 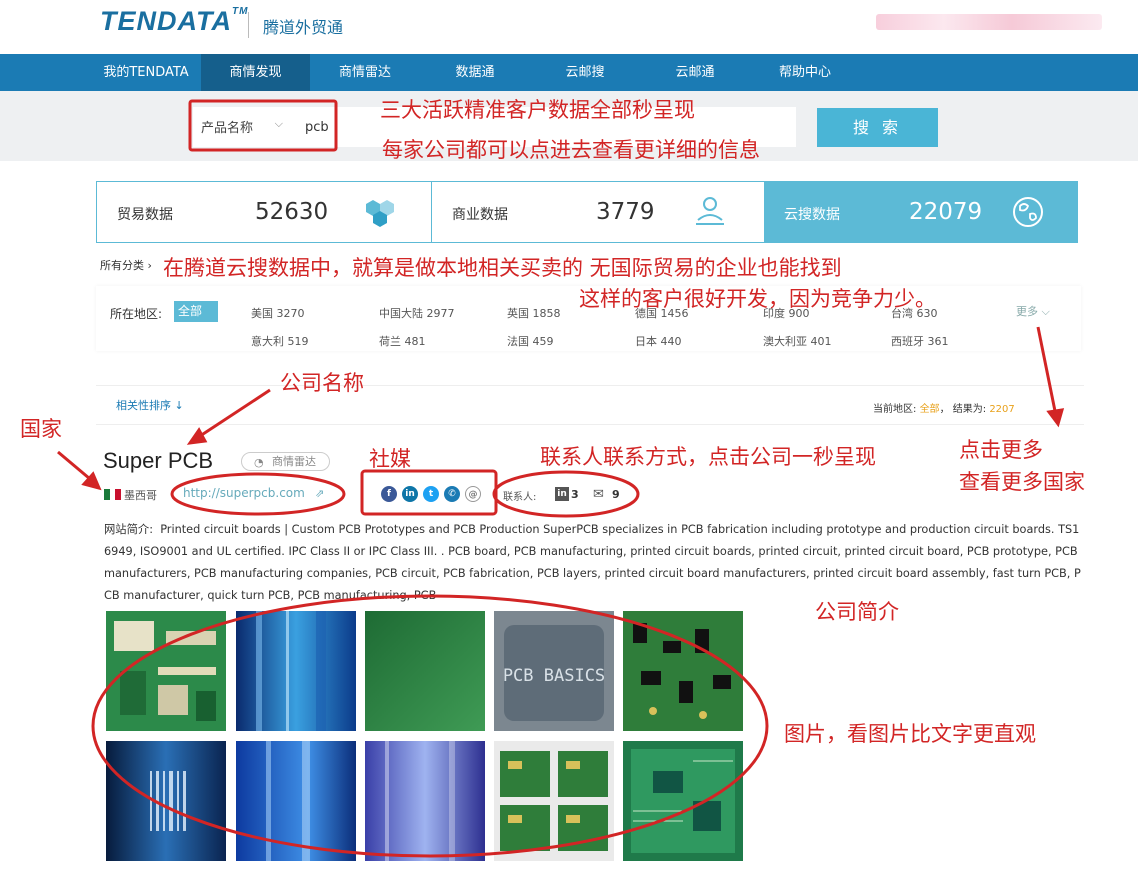 I want to click on region-item: 法国 459, so click(x=530, y=341).